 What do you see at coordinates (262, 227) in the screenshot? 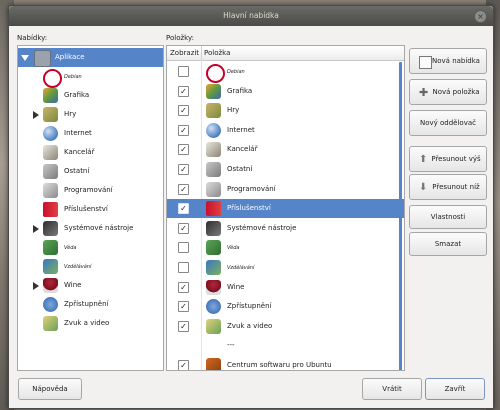
I see `list-item-label: Systémové nástroje` at bounding box center [262, 227].